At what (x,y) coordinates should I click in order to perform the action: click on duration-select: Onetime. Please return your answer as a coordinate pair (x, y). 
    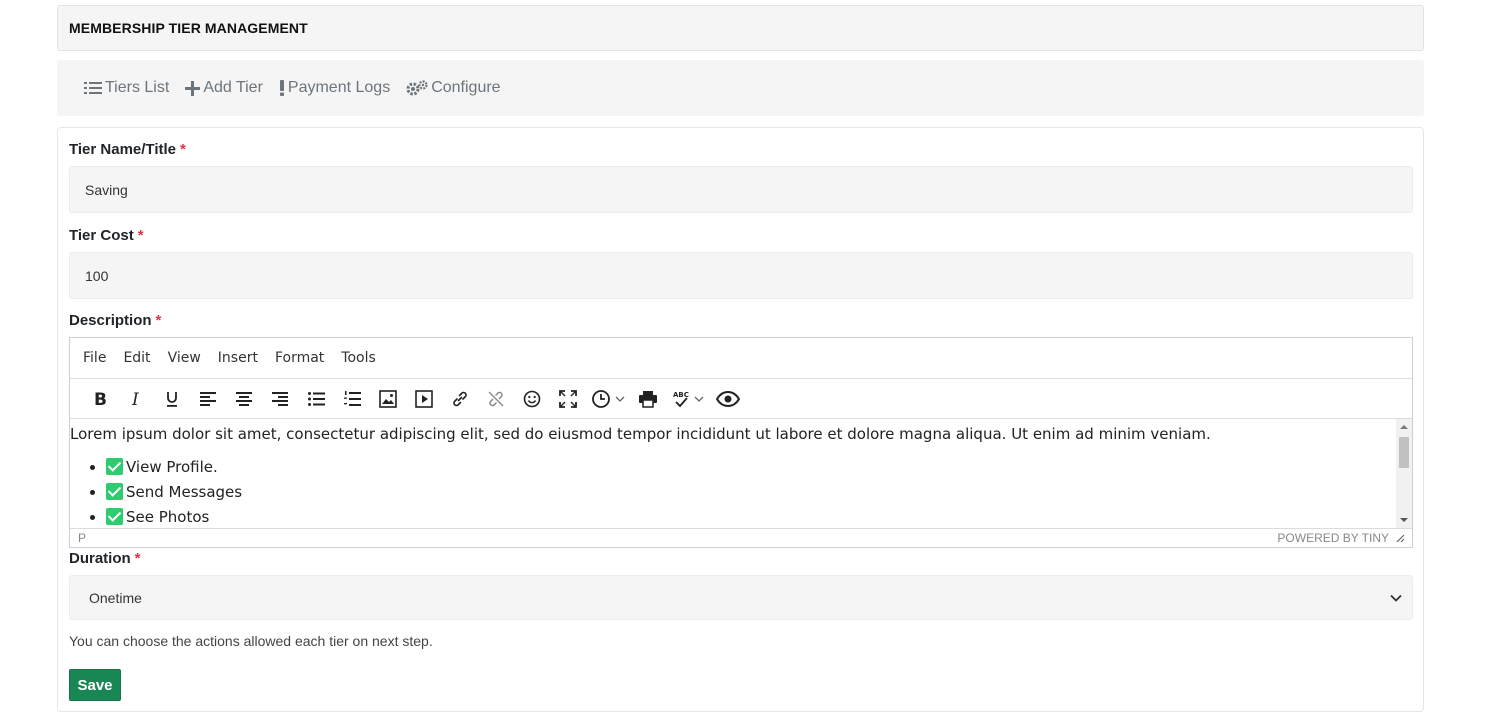
    Looking at the image, I should click on (741, 597).